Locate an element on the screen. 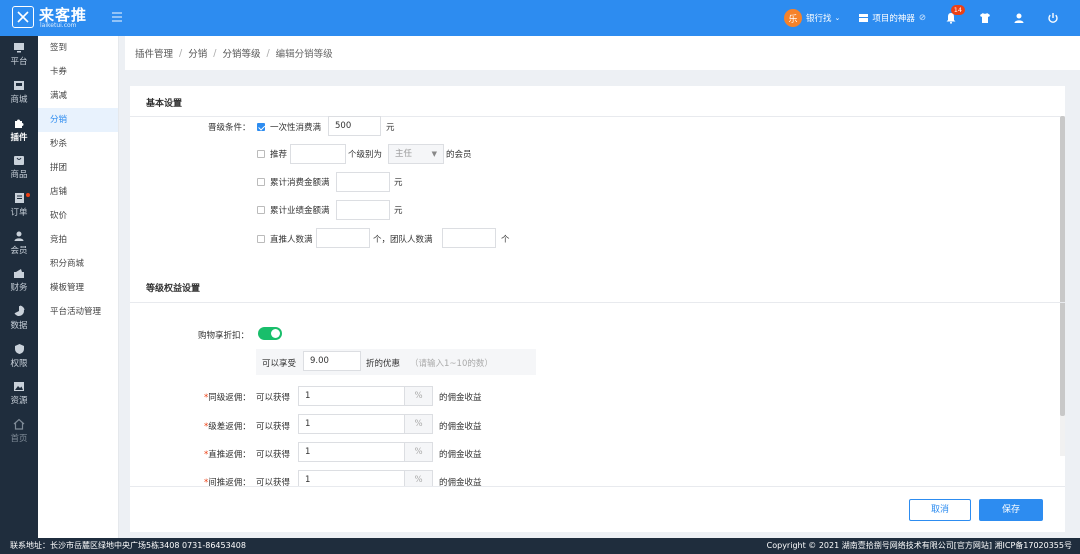  member-icon is located at coordinates (19, 236).